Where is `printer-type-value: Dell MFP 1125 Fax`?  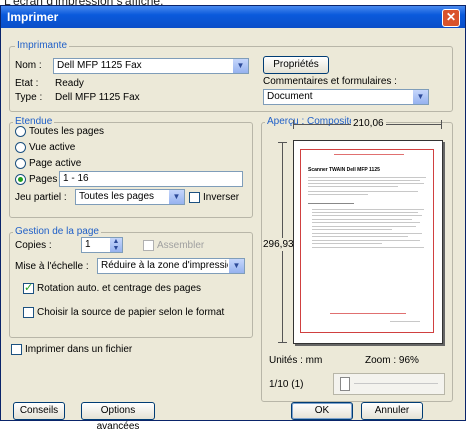
printer-type-value: Dell MFP 1125 Fax is located at coordinates (97, 97).